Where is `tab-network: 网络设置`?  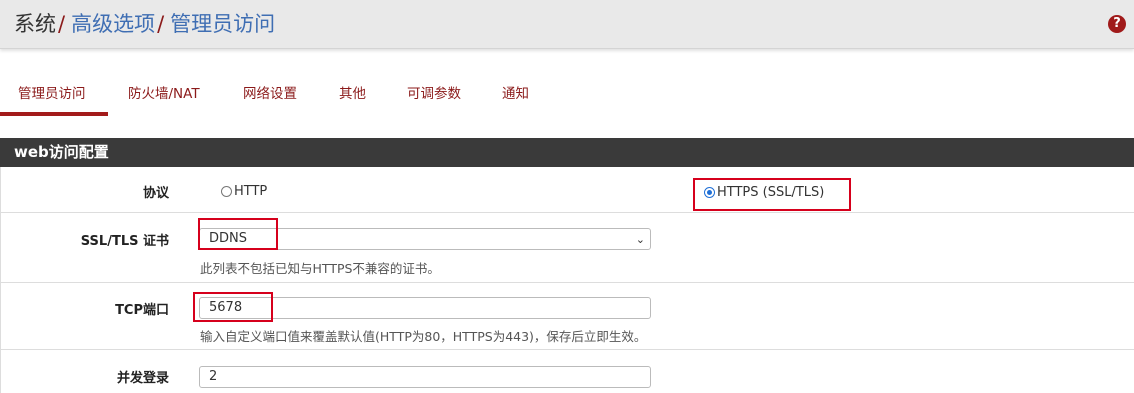
tab-network: 网络设置 is located at coordinates (270, 92).